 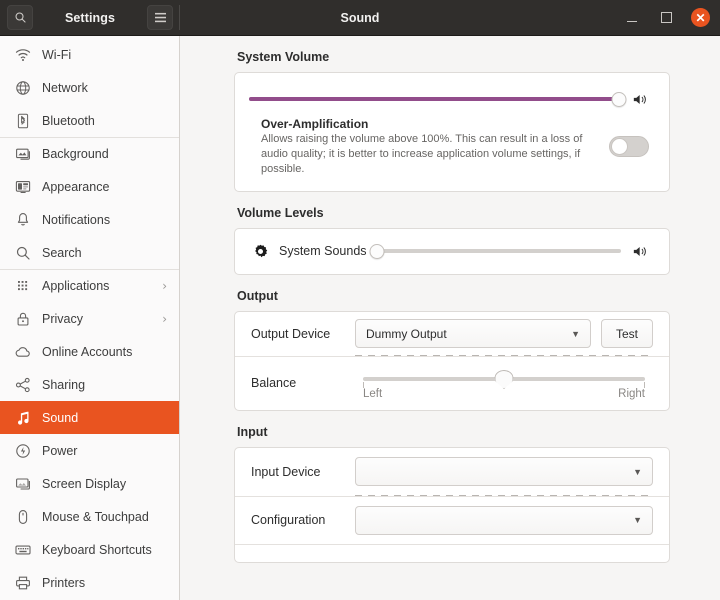 I want to click on system-volume-slider, so click(x=438, y=99).